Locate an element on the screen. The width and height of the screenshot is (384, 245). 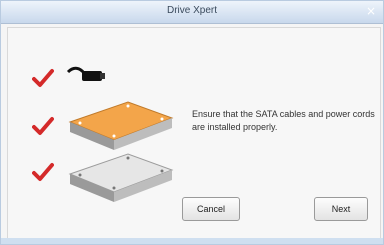
sata-cable-icon is located at coordinates (85, 73).